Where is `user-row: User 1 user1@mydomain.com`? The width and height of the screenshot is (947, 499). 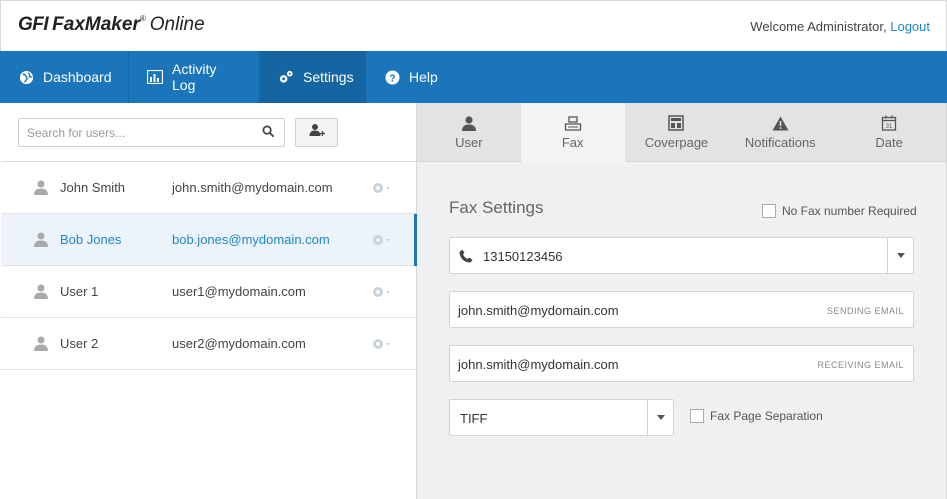
user-row: User 1 user1@mydomain.com is located at coordinates (208, 292).